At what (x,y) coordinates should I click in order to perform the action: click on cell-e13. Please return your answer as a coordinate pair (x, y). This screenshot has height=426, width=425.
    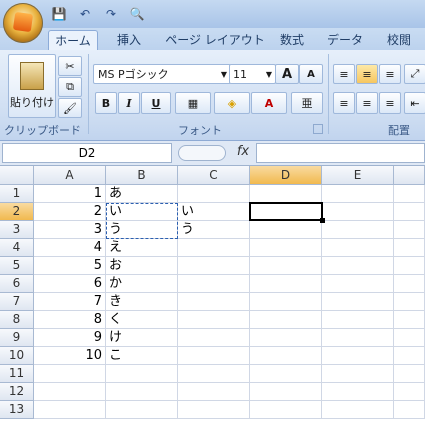
    Looking at the image, I should click on (358, 410).